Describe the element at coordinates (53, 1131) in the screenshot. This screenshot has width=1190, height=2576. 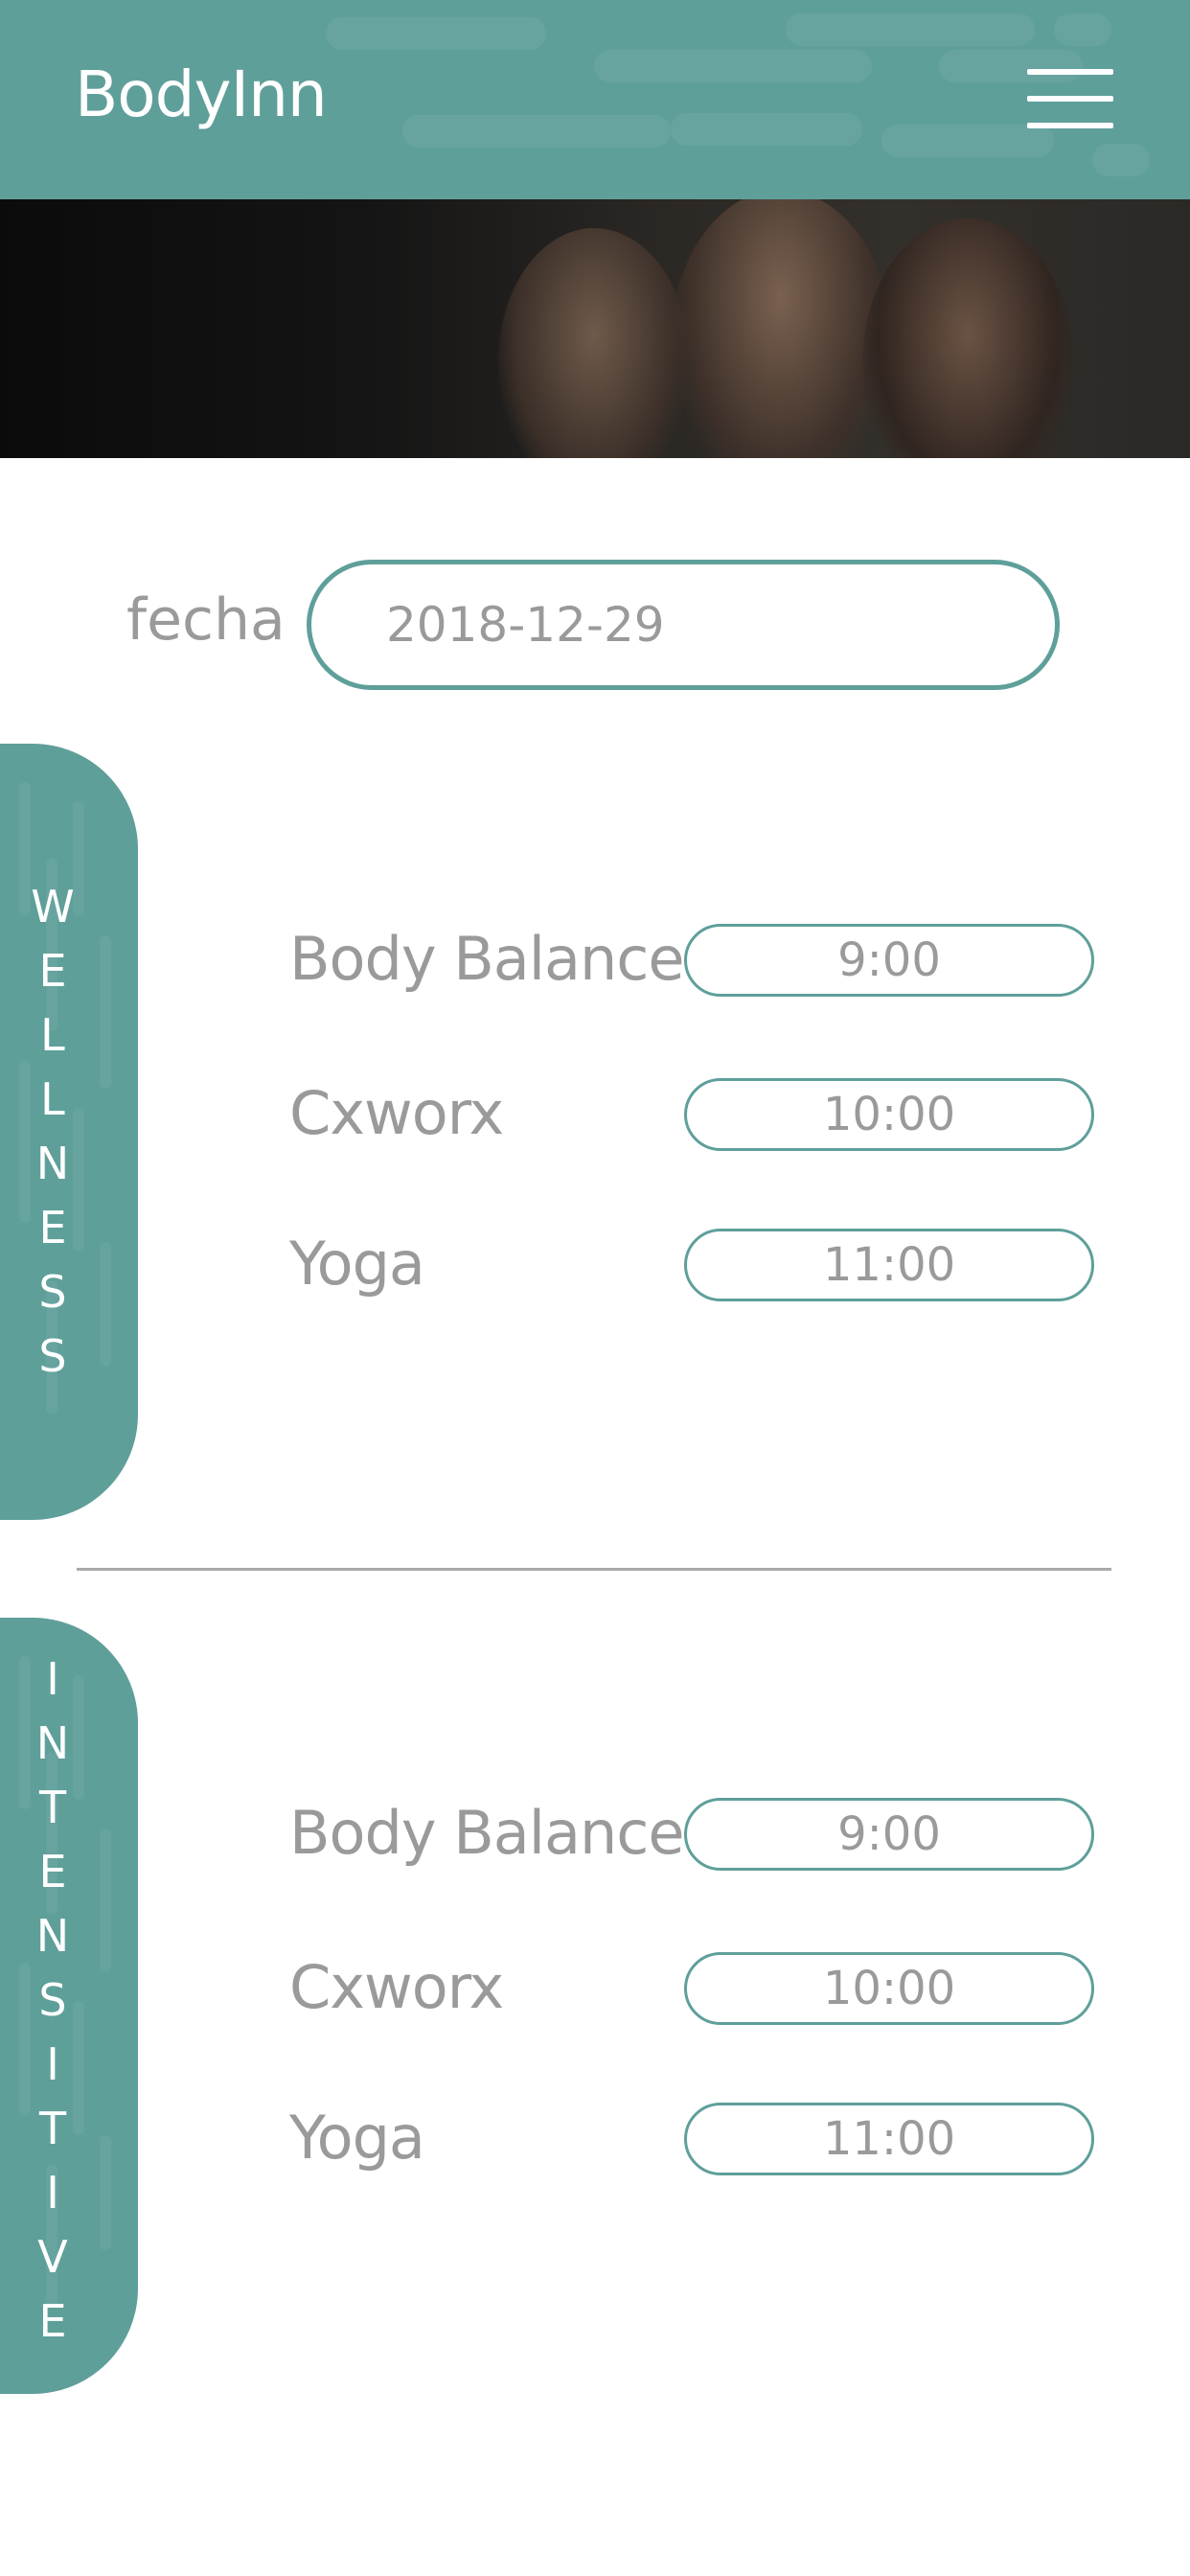
I see `category-label: WELLNESS` at that location.